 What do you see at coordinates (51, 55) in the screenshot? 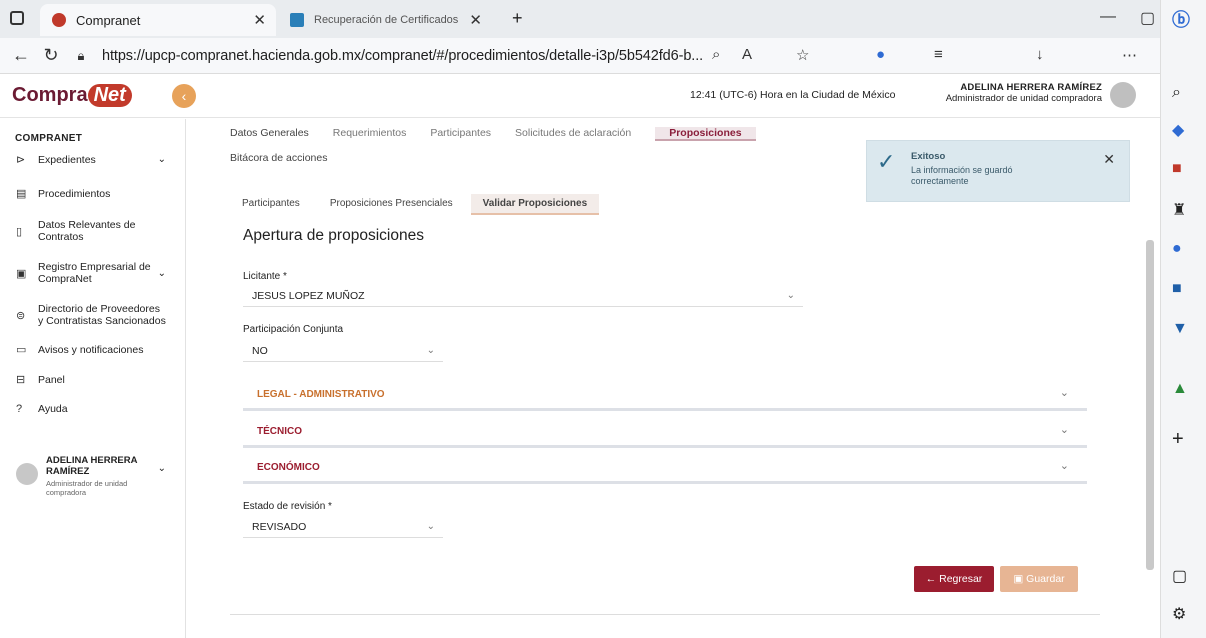
I see `refresh-icon: ↻` at bounding box center [51, 55].